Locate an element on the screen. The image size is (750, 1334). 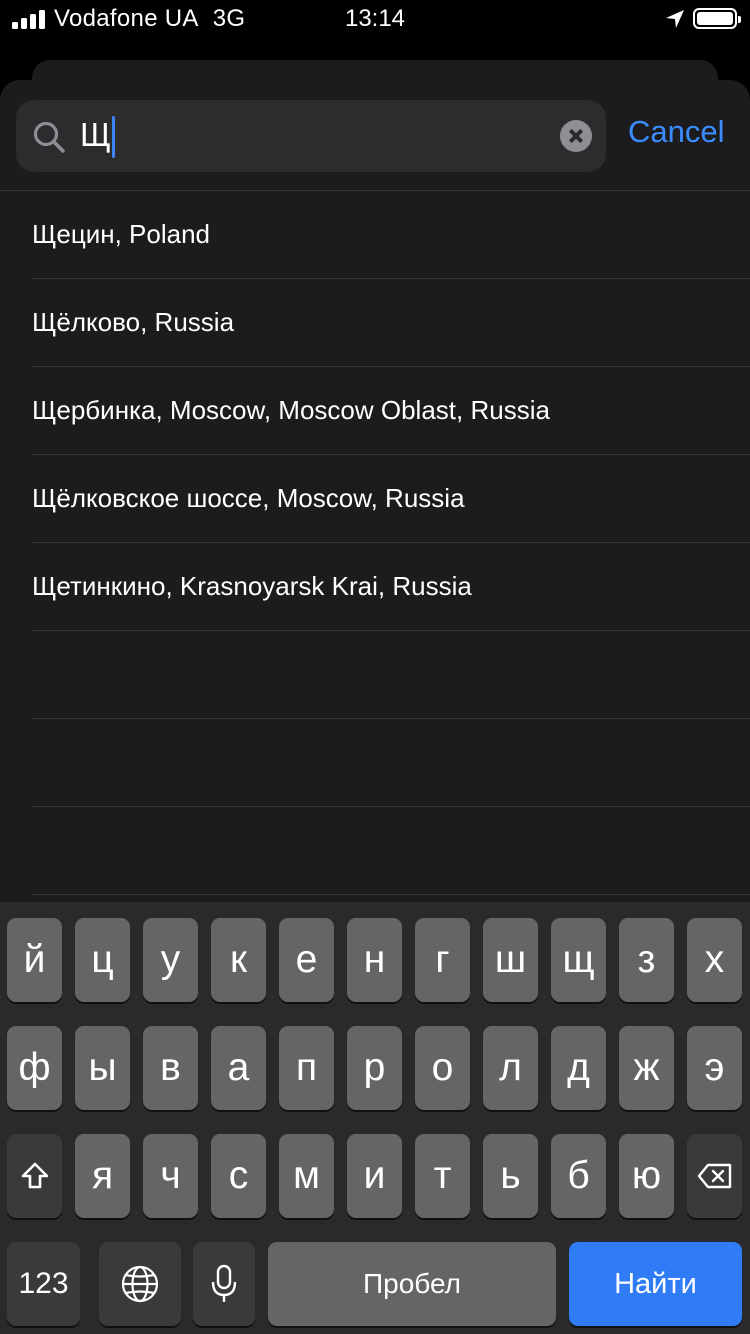
delete-key is located at coordinates (714, 1176).